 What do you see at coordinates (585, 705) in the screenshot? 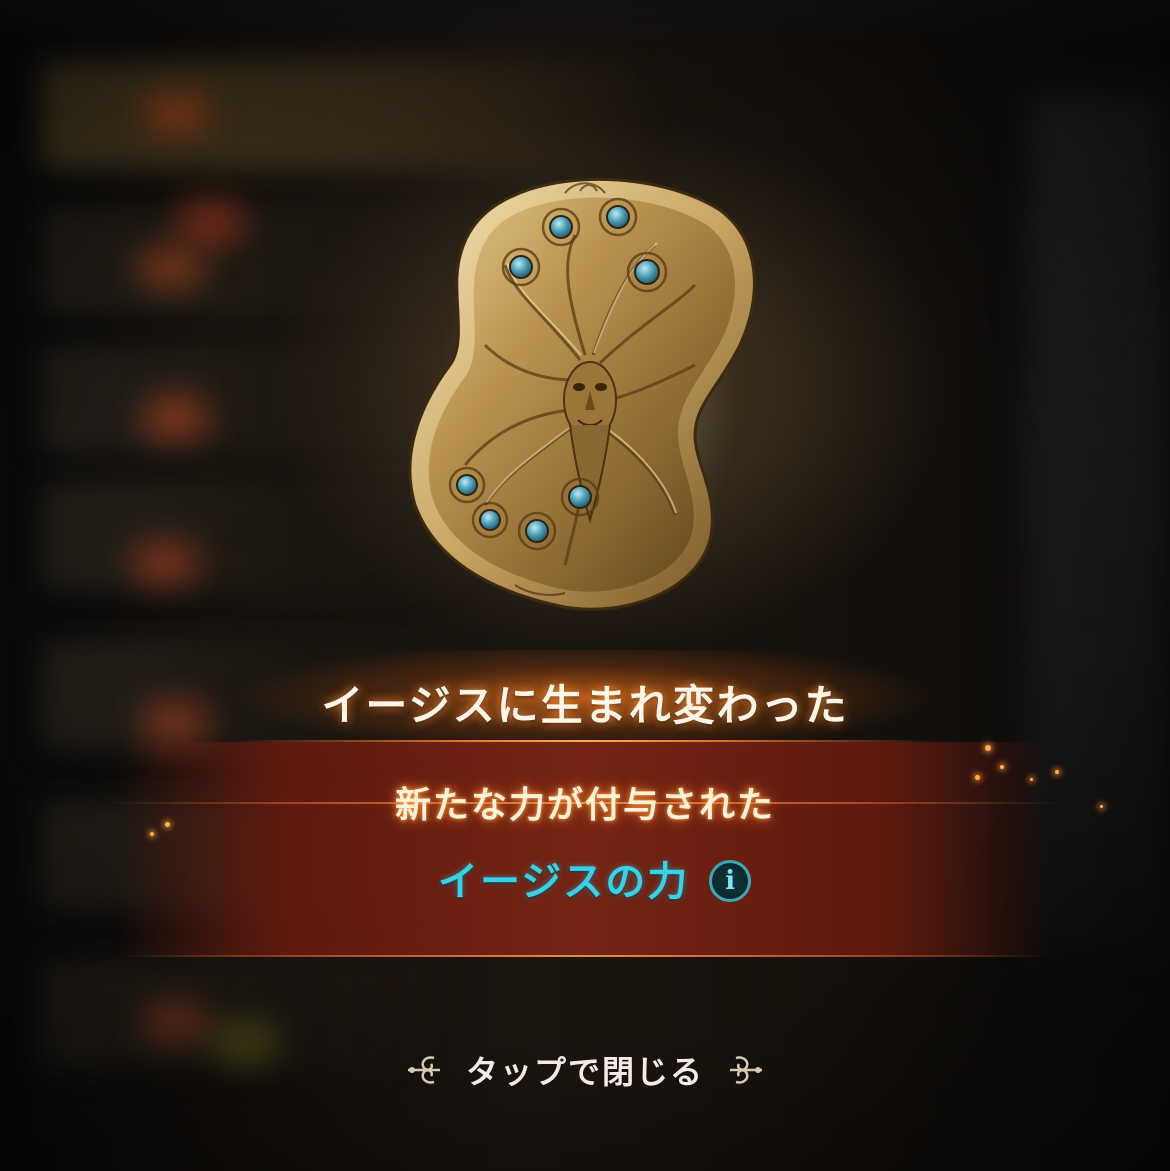
I see `transform-title: イージスに生まれ変わった` at bounding box center [585, 705].